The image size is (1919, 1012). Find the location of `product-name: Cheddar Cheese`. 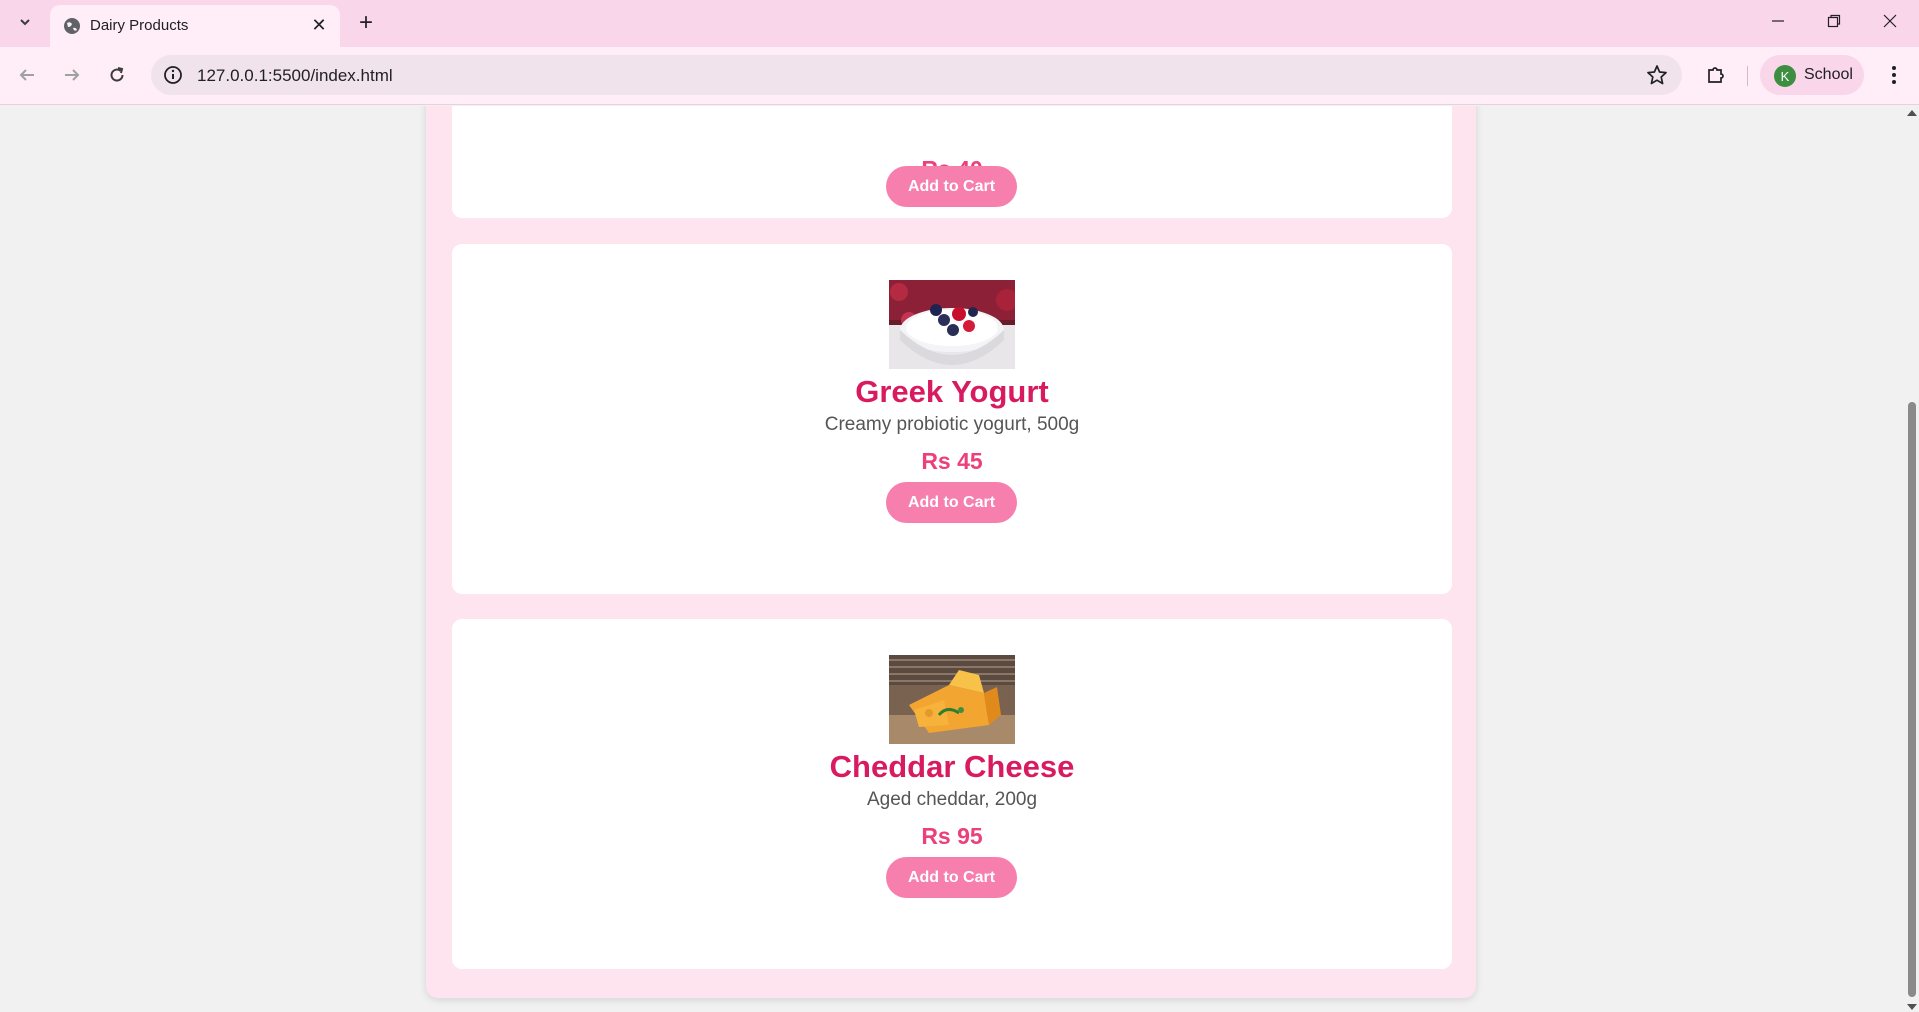

product-name: Cheddar Cheese is located at coordinates (952, 766).